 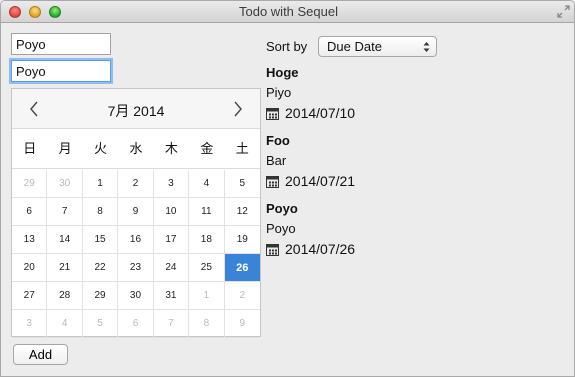 What do you see at coordinates (65, 240) in the screenshot?
I see `calendar-day: 14` at bounding box center [65, 240].